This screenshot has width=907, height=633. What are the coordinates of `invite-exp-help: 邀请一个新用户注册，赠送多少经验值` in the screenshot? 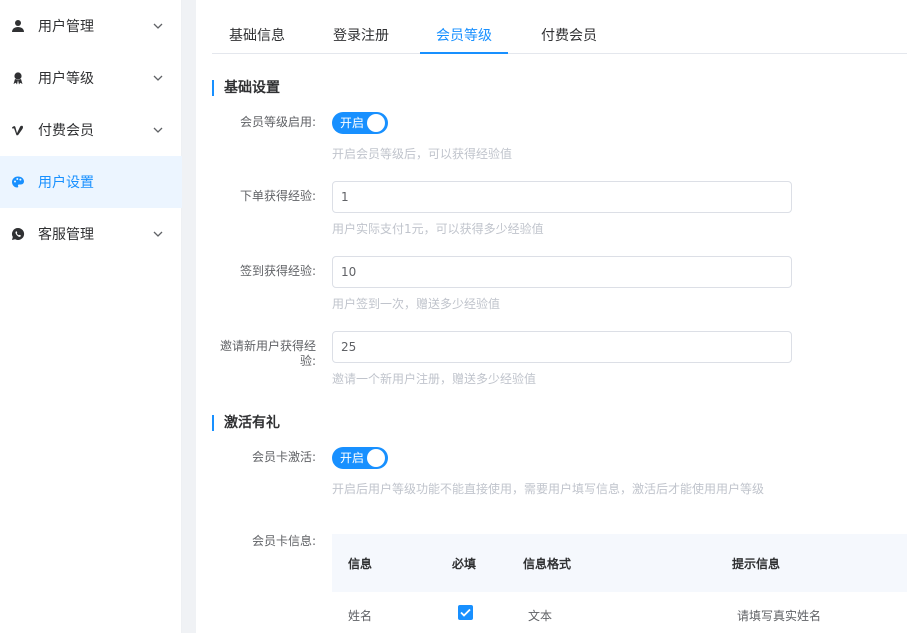 It's located at (434, 379).